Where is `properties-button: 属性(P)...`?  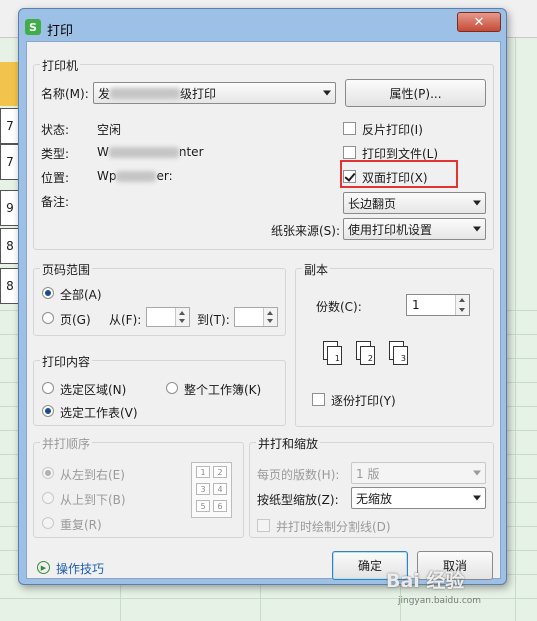
properties-button: 属性(P)... is located at coordinates (415, 93).